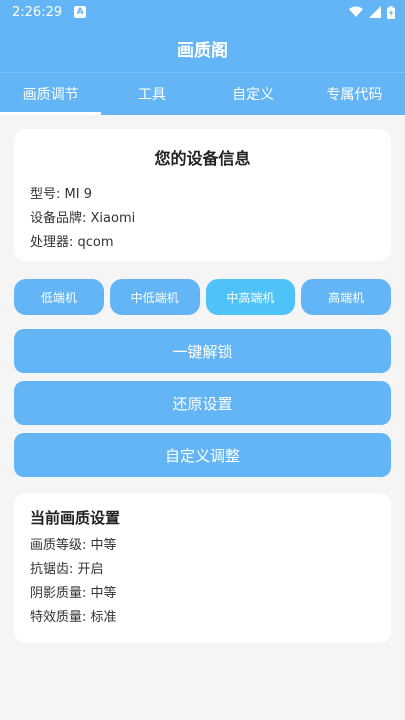 The width and height of the screenshot is (405, 720). I want to click on setting-quality-level: 画质等级: 中等, so click(73, 545).